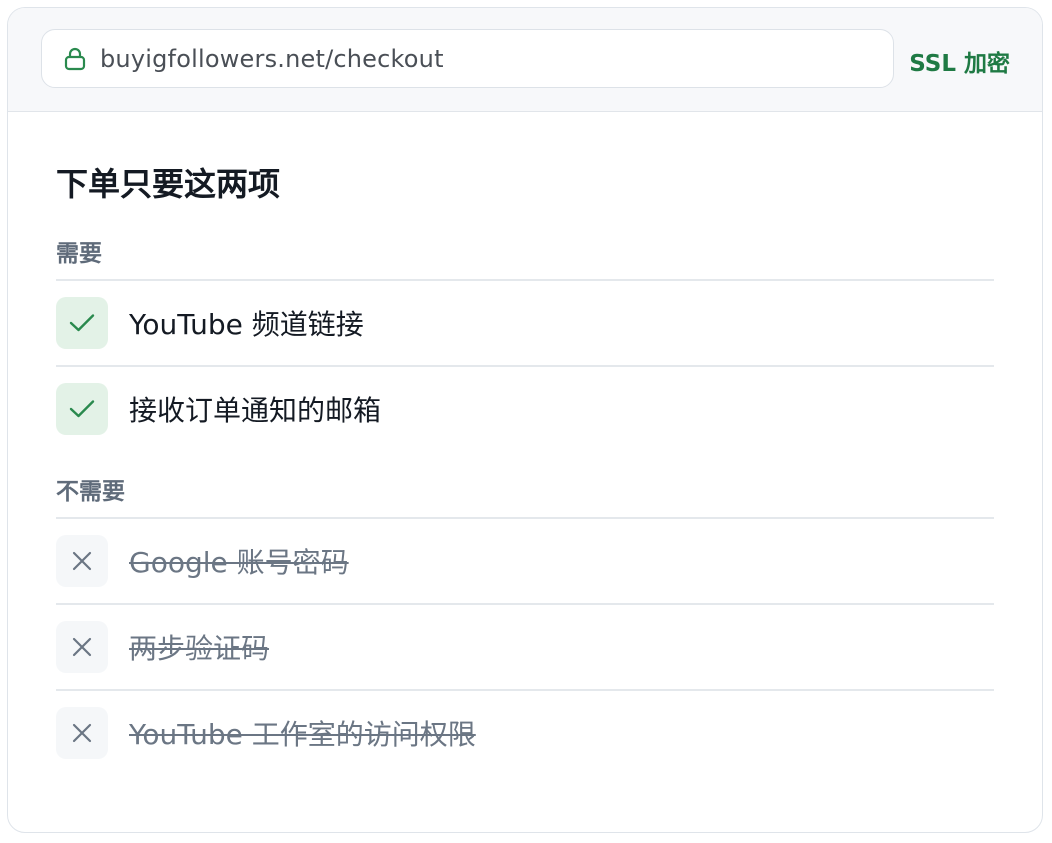 The width and height of the screenshot is (1052, 843). Describe the element at coordinates (525, 409) in the screenshot. I see `list-item: 接收订单通知的邮箱` at that location.